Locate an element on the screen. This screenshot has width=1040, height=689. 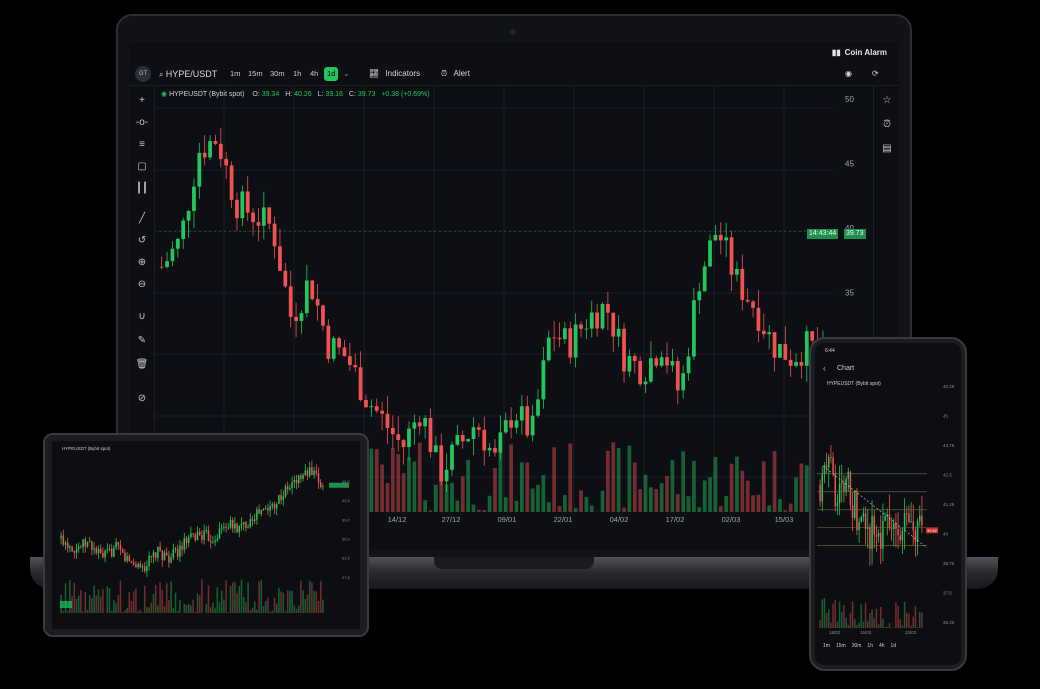
phone-tf-1h: 1h is located at coordinates (870, 646).